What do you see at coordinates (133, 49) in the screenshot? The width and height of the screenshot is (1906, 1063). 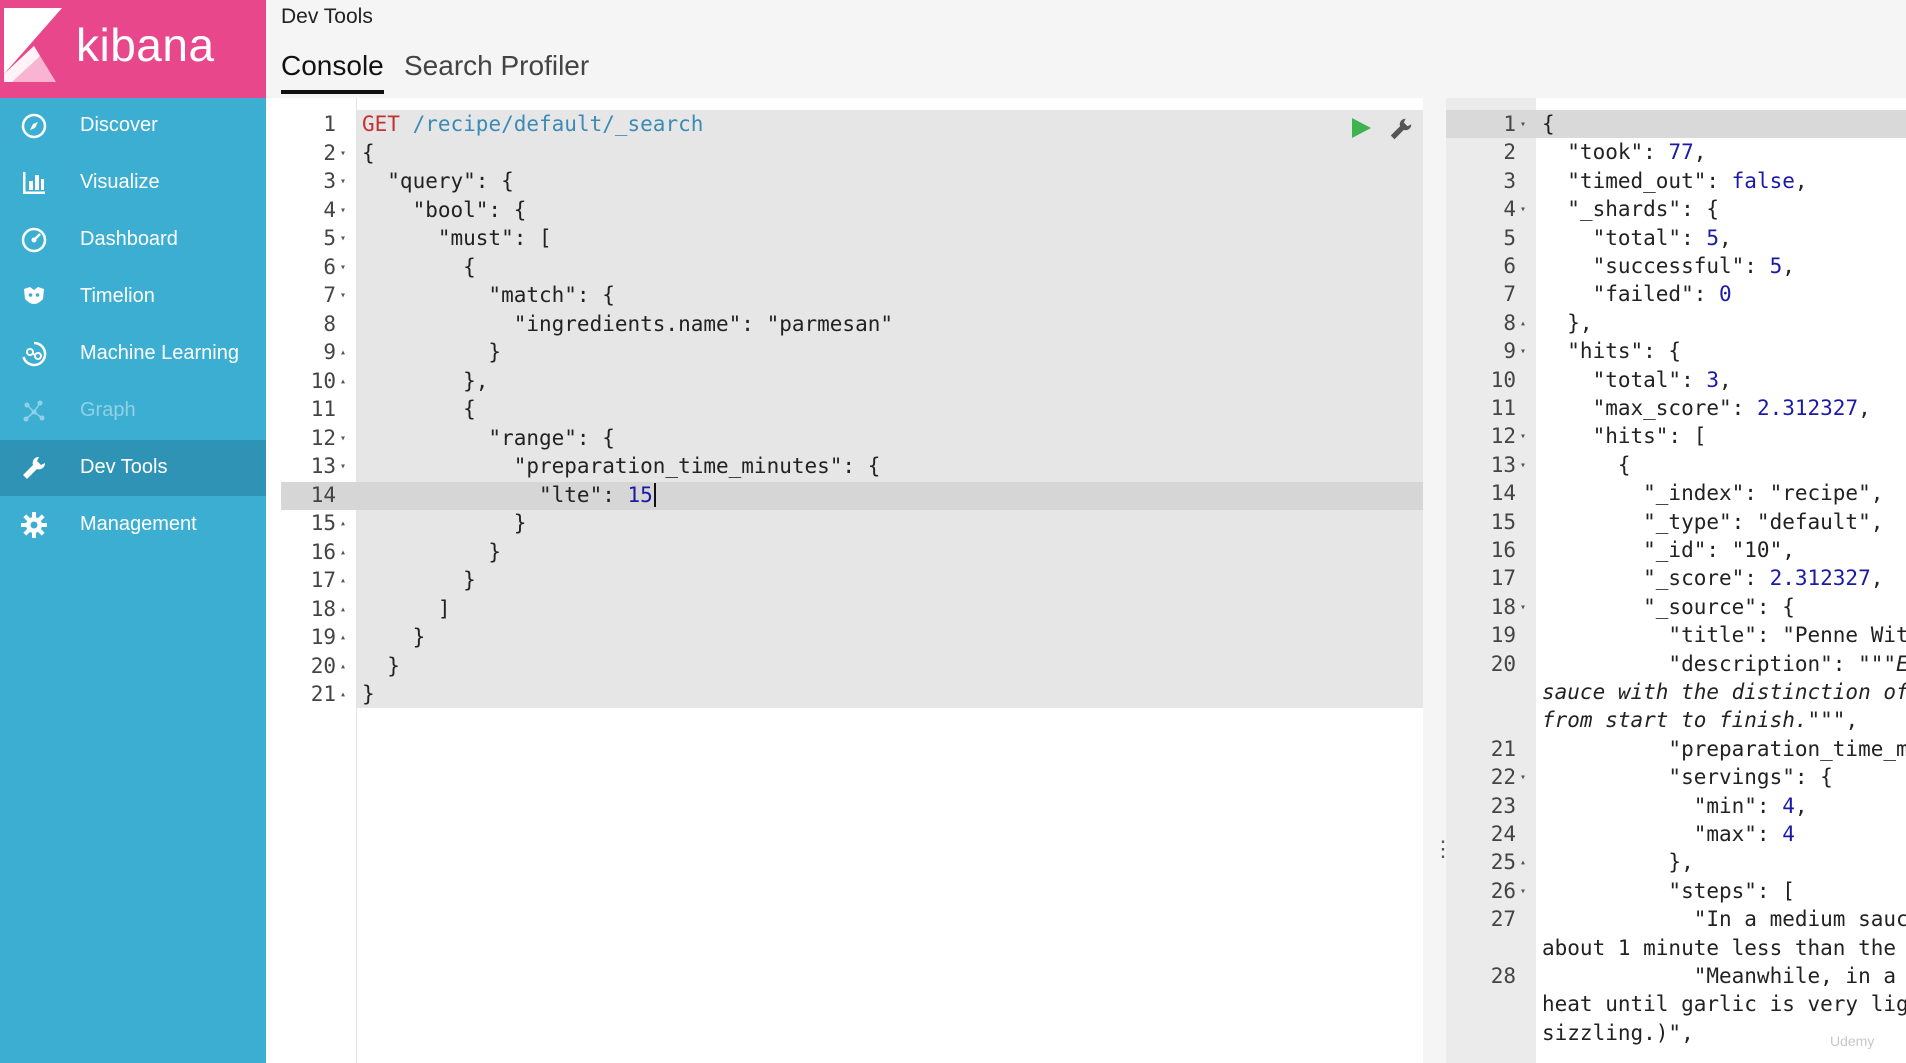 I see `kibana-logo: kibana` at bounding box center [133, 49].